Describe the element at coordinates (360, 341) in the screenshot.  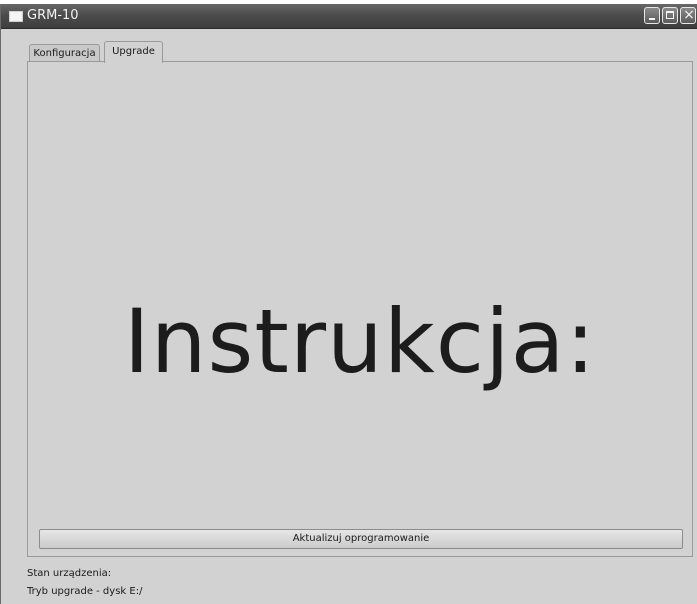
I see `instructions-heading: Instrukcja:` at that location.